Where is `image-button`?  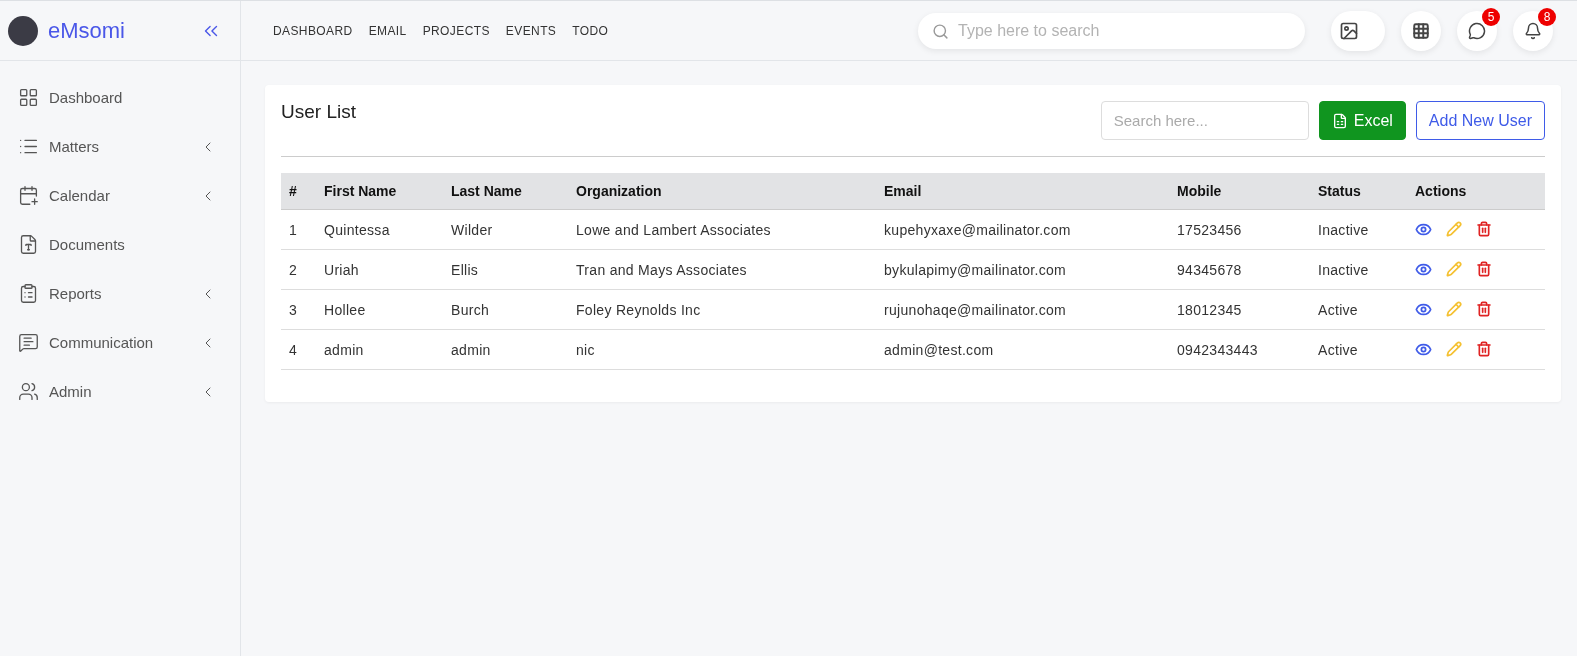
image-button is located at coordinates (1358, 30).